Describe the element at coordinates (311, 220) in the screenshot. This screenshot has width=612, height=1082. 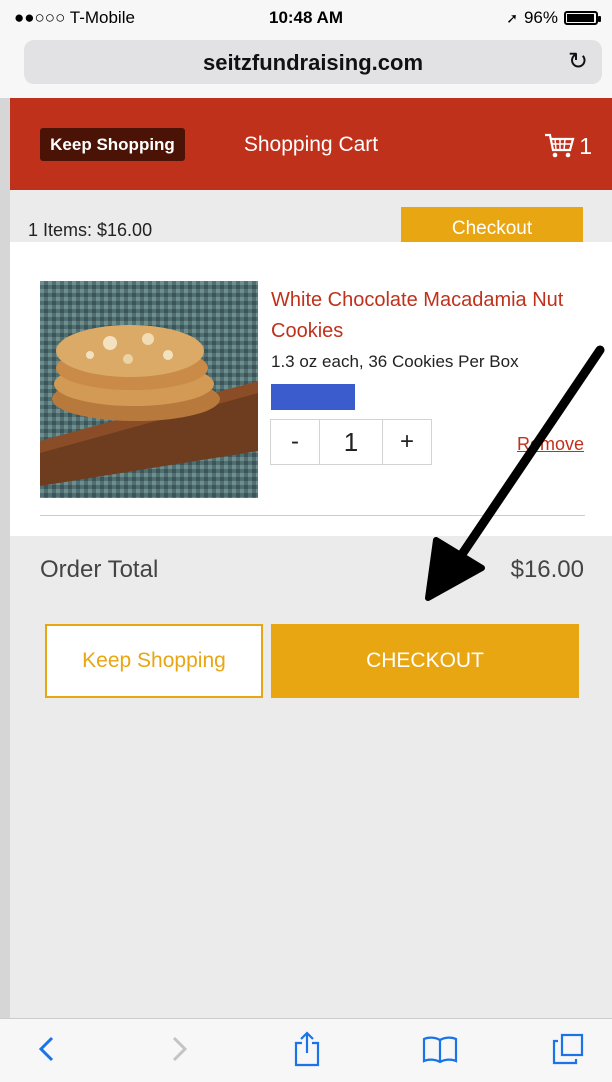
I see `cart-summary: 1 Items: $16.00 Checkout` at that location.